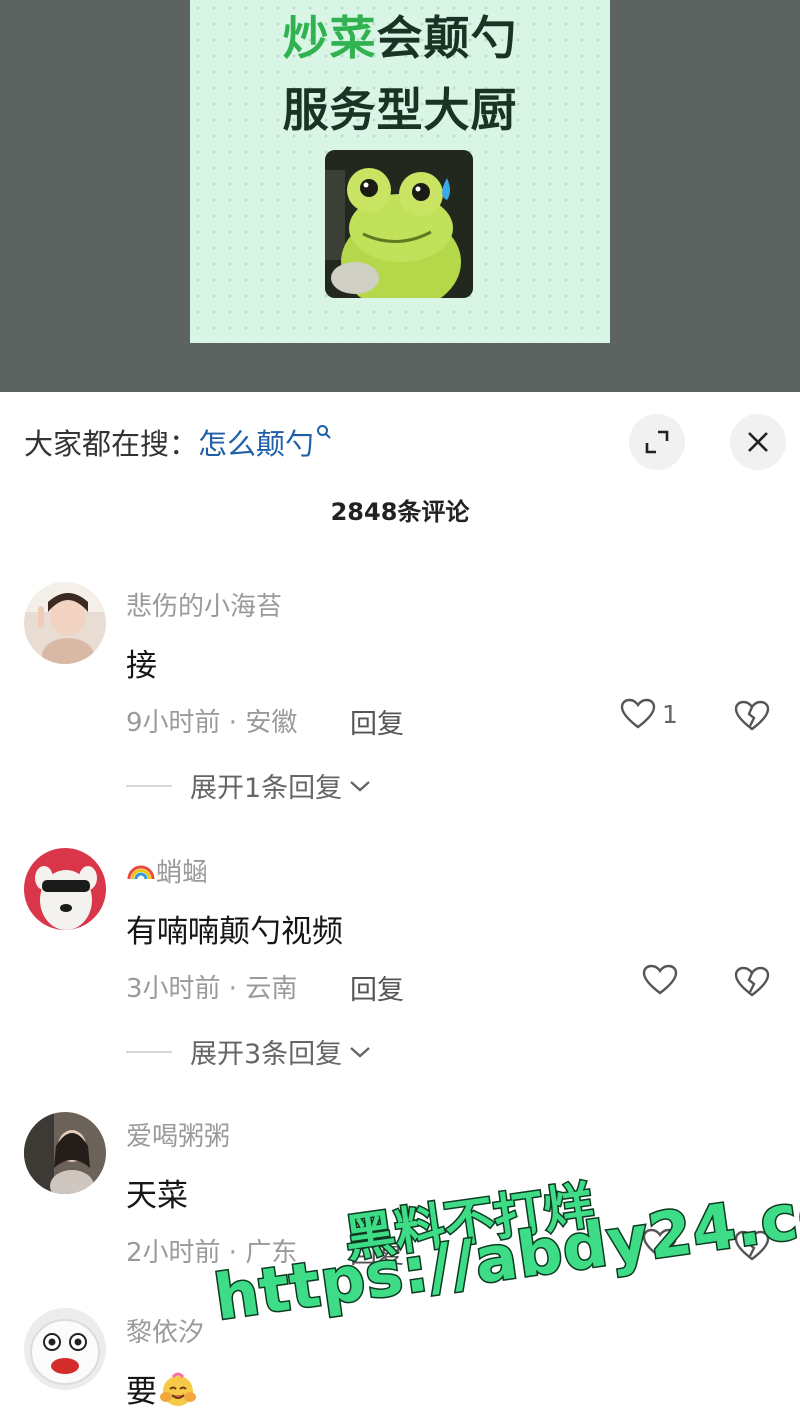 The height and width of the screenshot is (1422, 800). What do you see at coordinates (178, 1134) in the screenshot?
I see `comment-username: 爱喝粥粥` at bounding box center [178, 1134].